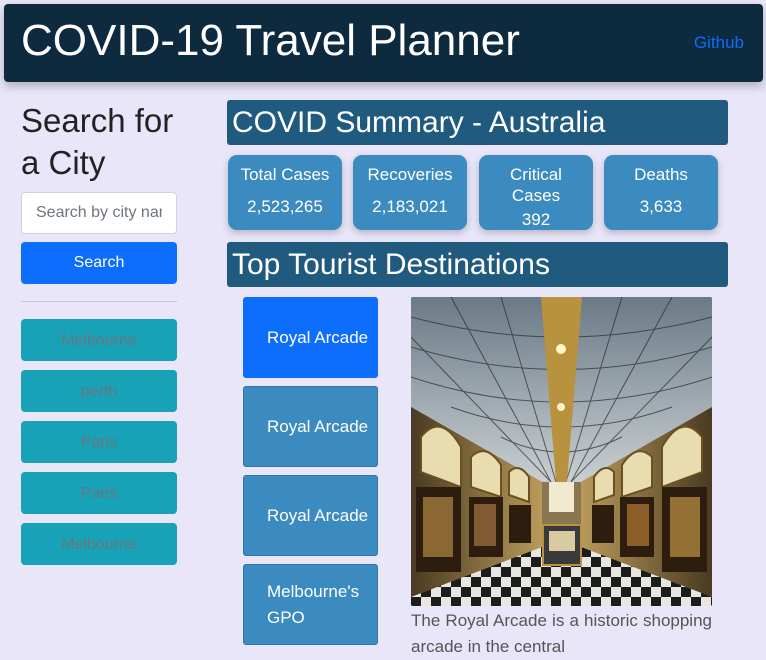 This screenshot has height=660, width=766. Describe the element at coordinates (270, 40) in the screenshot. I see `app-title: COVID-19 Travel Planner` at that location.